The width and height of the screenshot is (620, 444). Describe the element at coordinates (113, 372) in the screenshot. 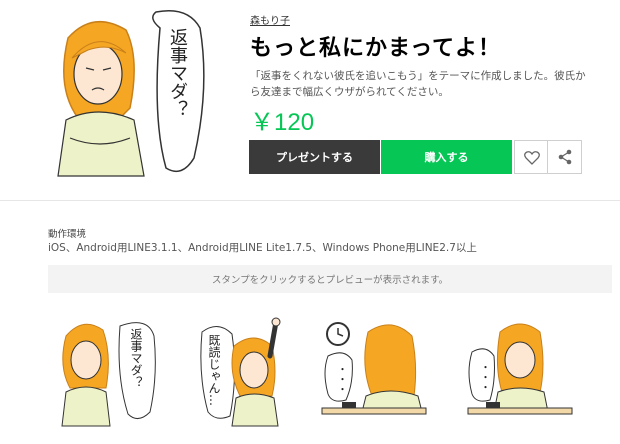

I see `sticker-thumb-1: 返事マダ？` at that location.